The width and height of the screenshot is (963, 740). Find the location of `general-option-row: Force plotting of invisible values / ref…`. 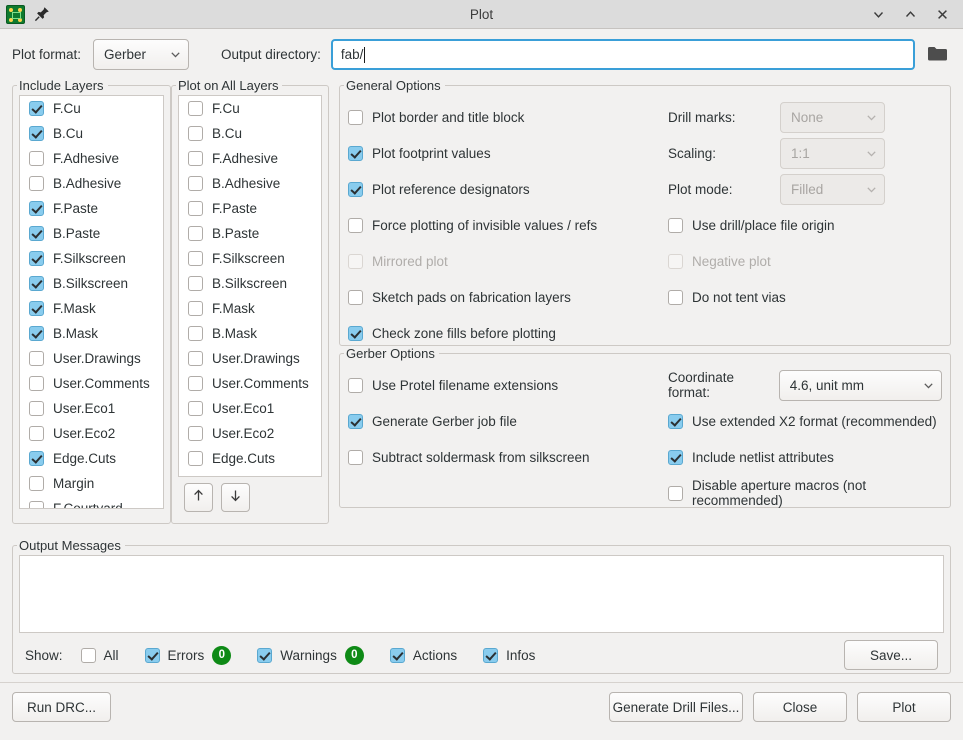

general-option-row: Force plotting of invisible values / ref… is located at coordinates (503, 225).